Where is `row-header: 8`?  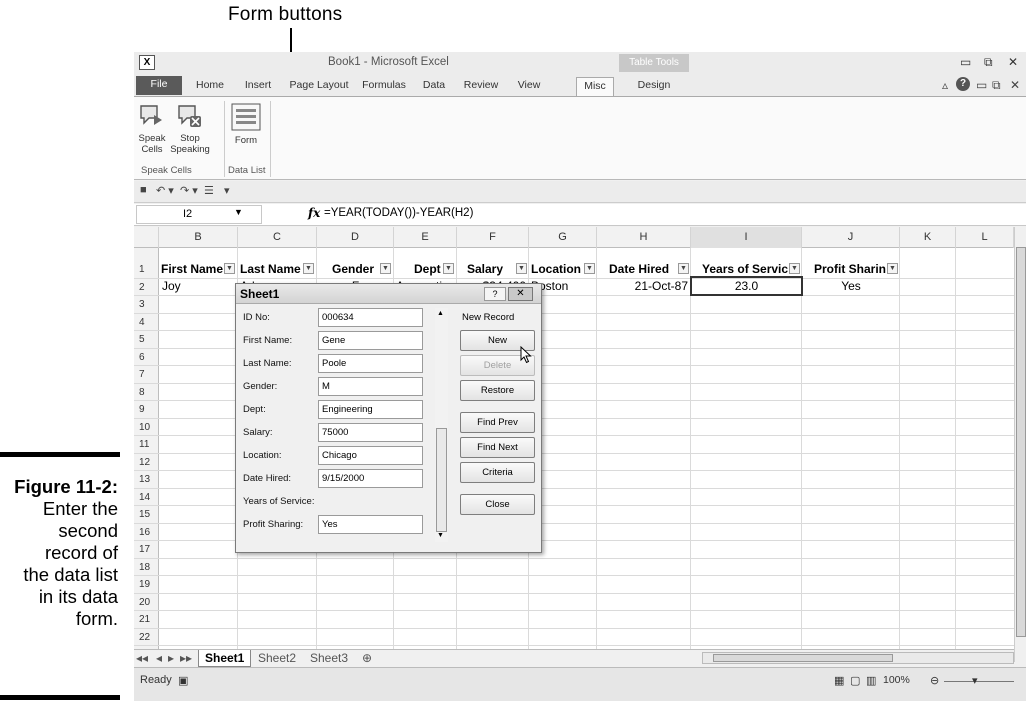
row-header: 8 is located at coordinates (146, 392).